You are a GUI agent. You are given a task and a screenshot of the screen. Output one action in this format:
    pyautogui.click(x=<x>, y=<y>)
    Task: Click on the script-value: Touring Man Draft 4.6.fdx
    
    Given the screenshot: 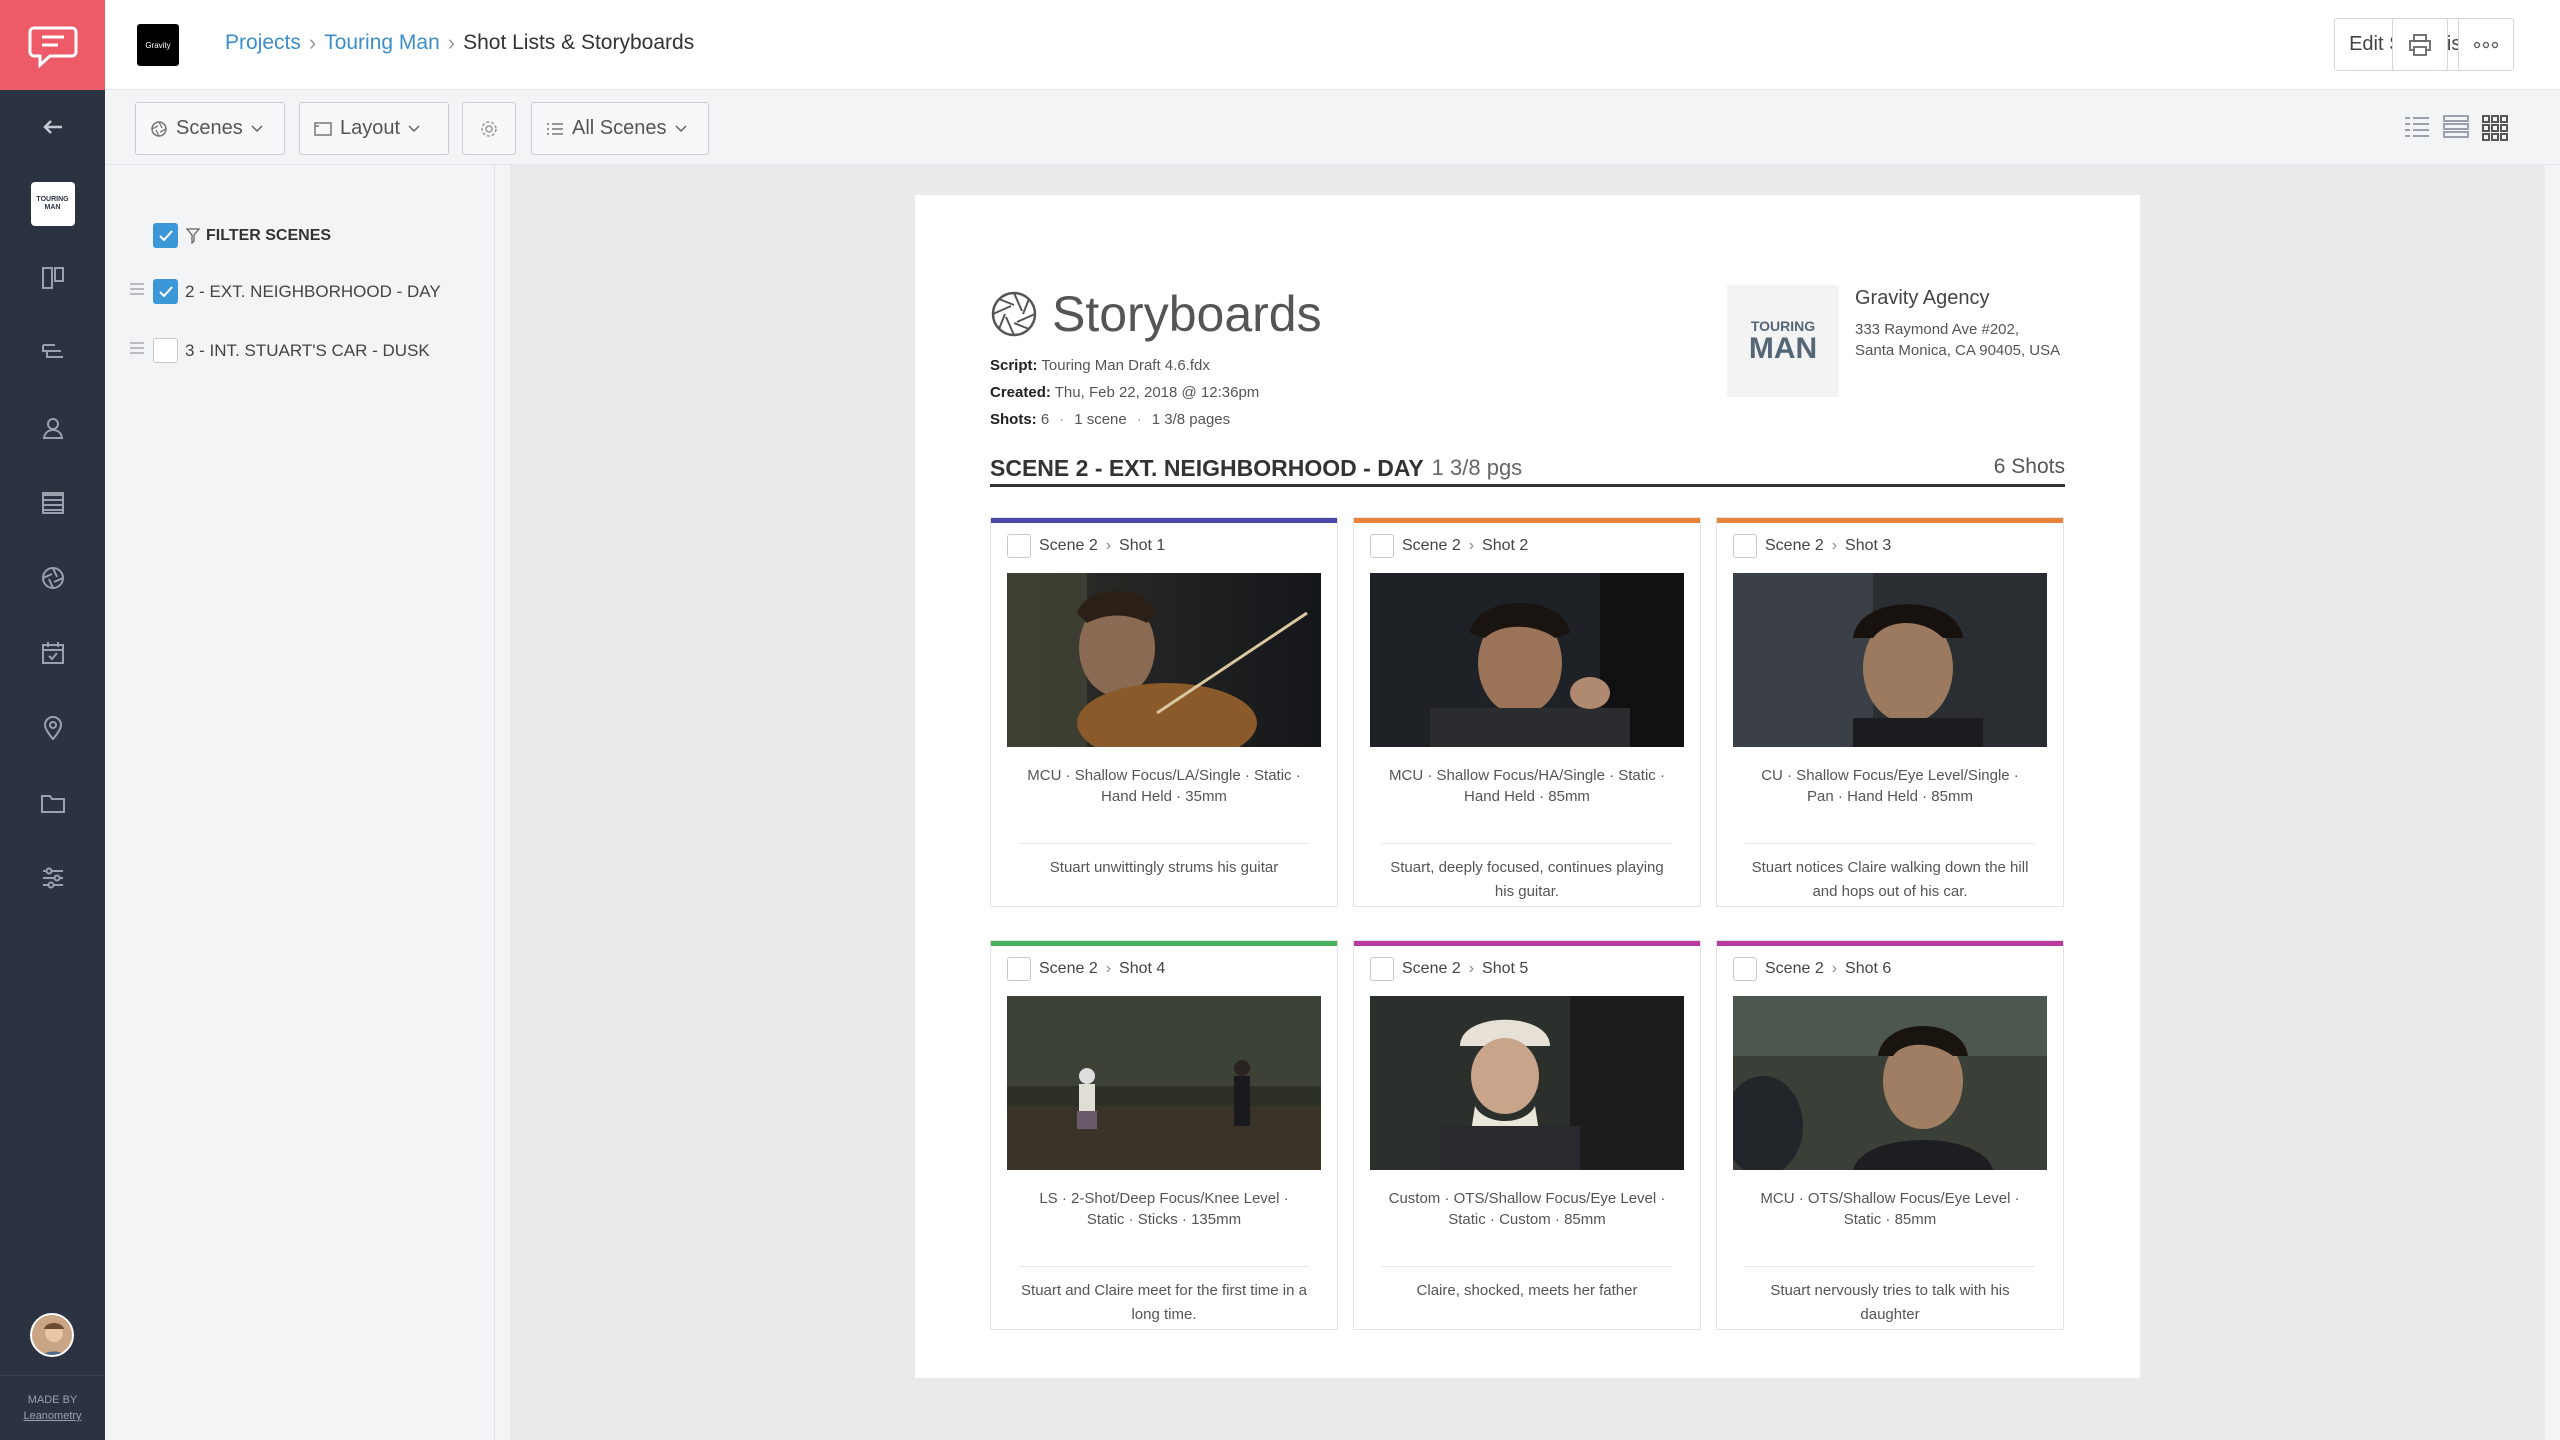 What is the action you would take?
    pyautogui.click(x=1125, y=365)
    